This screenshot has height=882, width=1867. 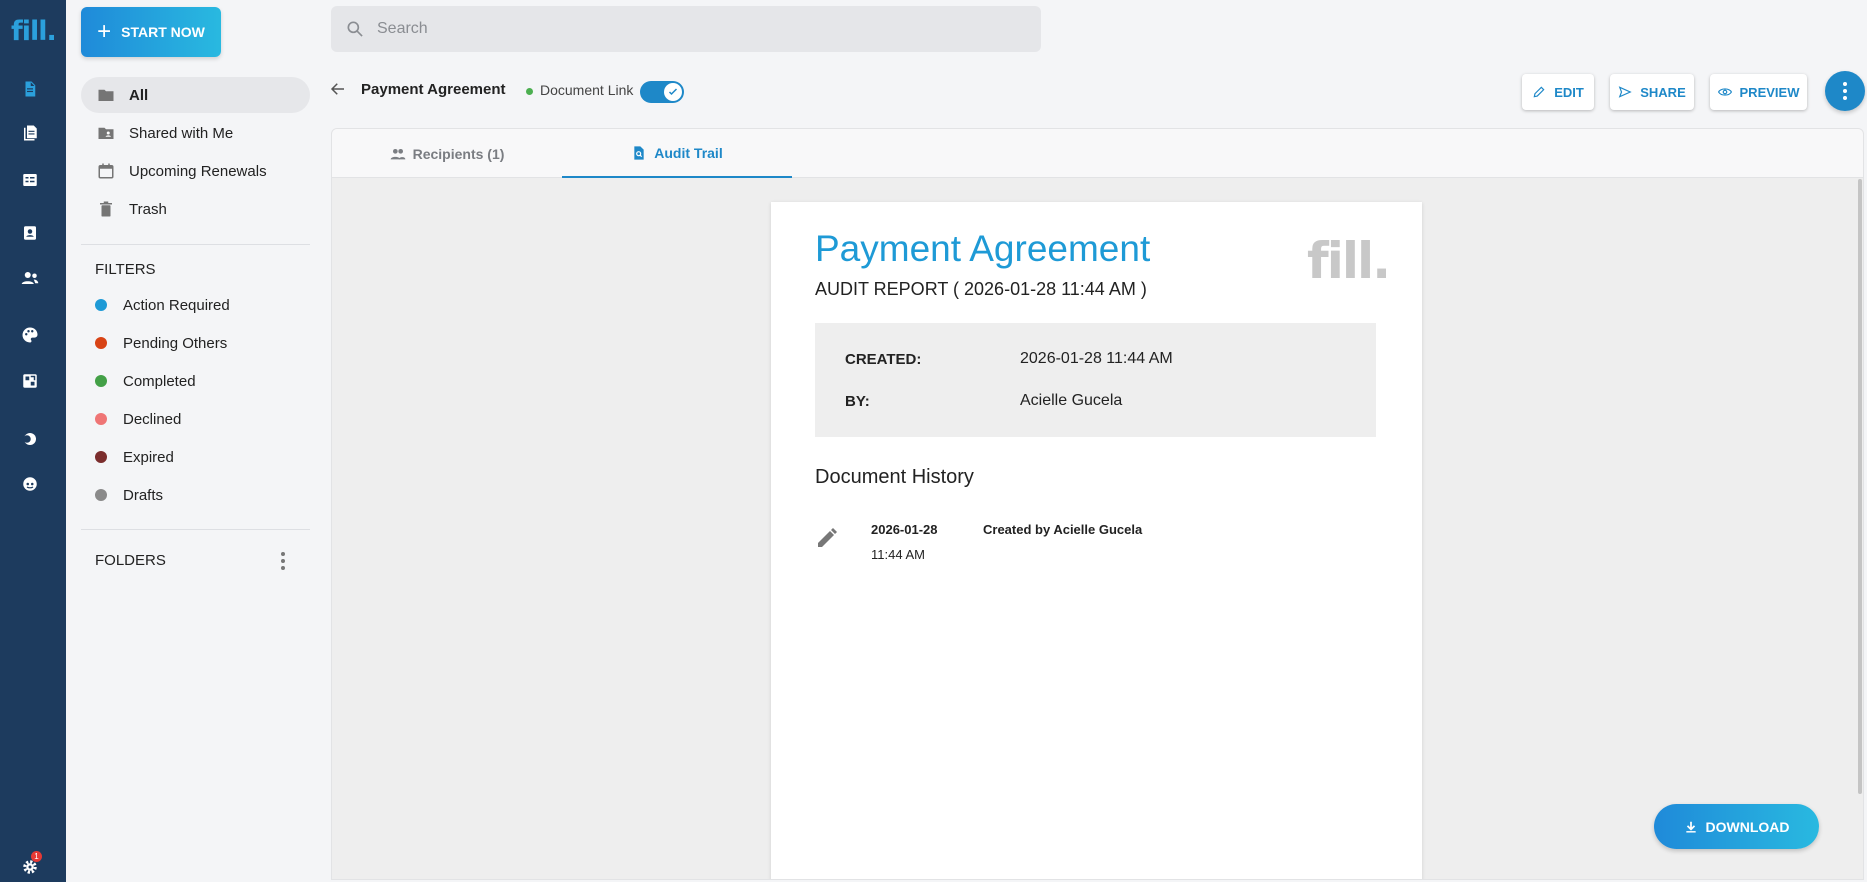 What do you see at coordinates (1071, 400) in the screenshot?
I see `by-value: Acielle Gucela` at bounding box center [1071, 400].